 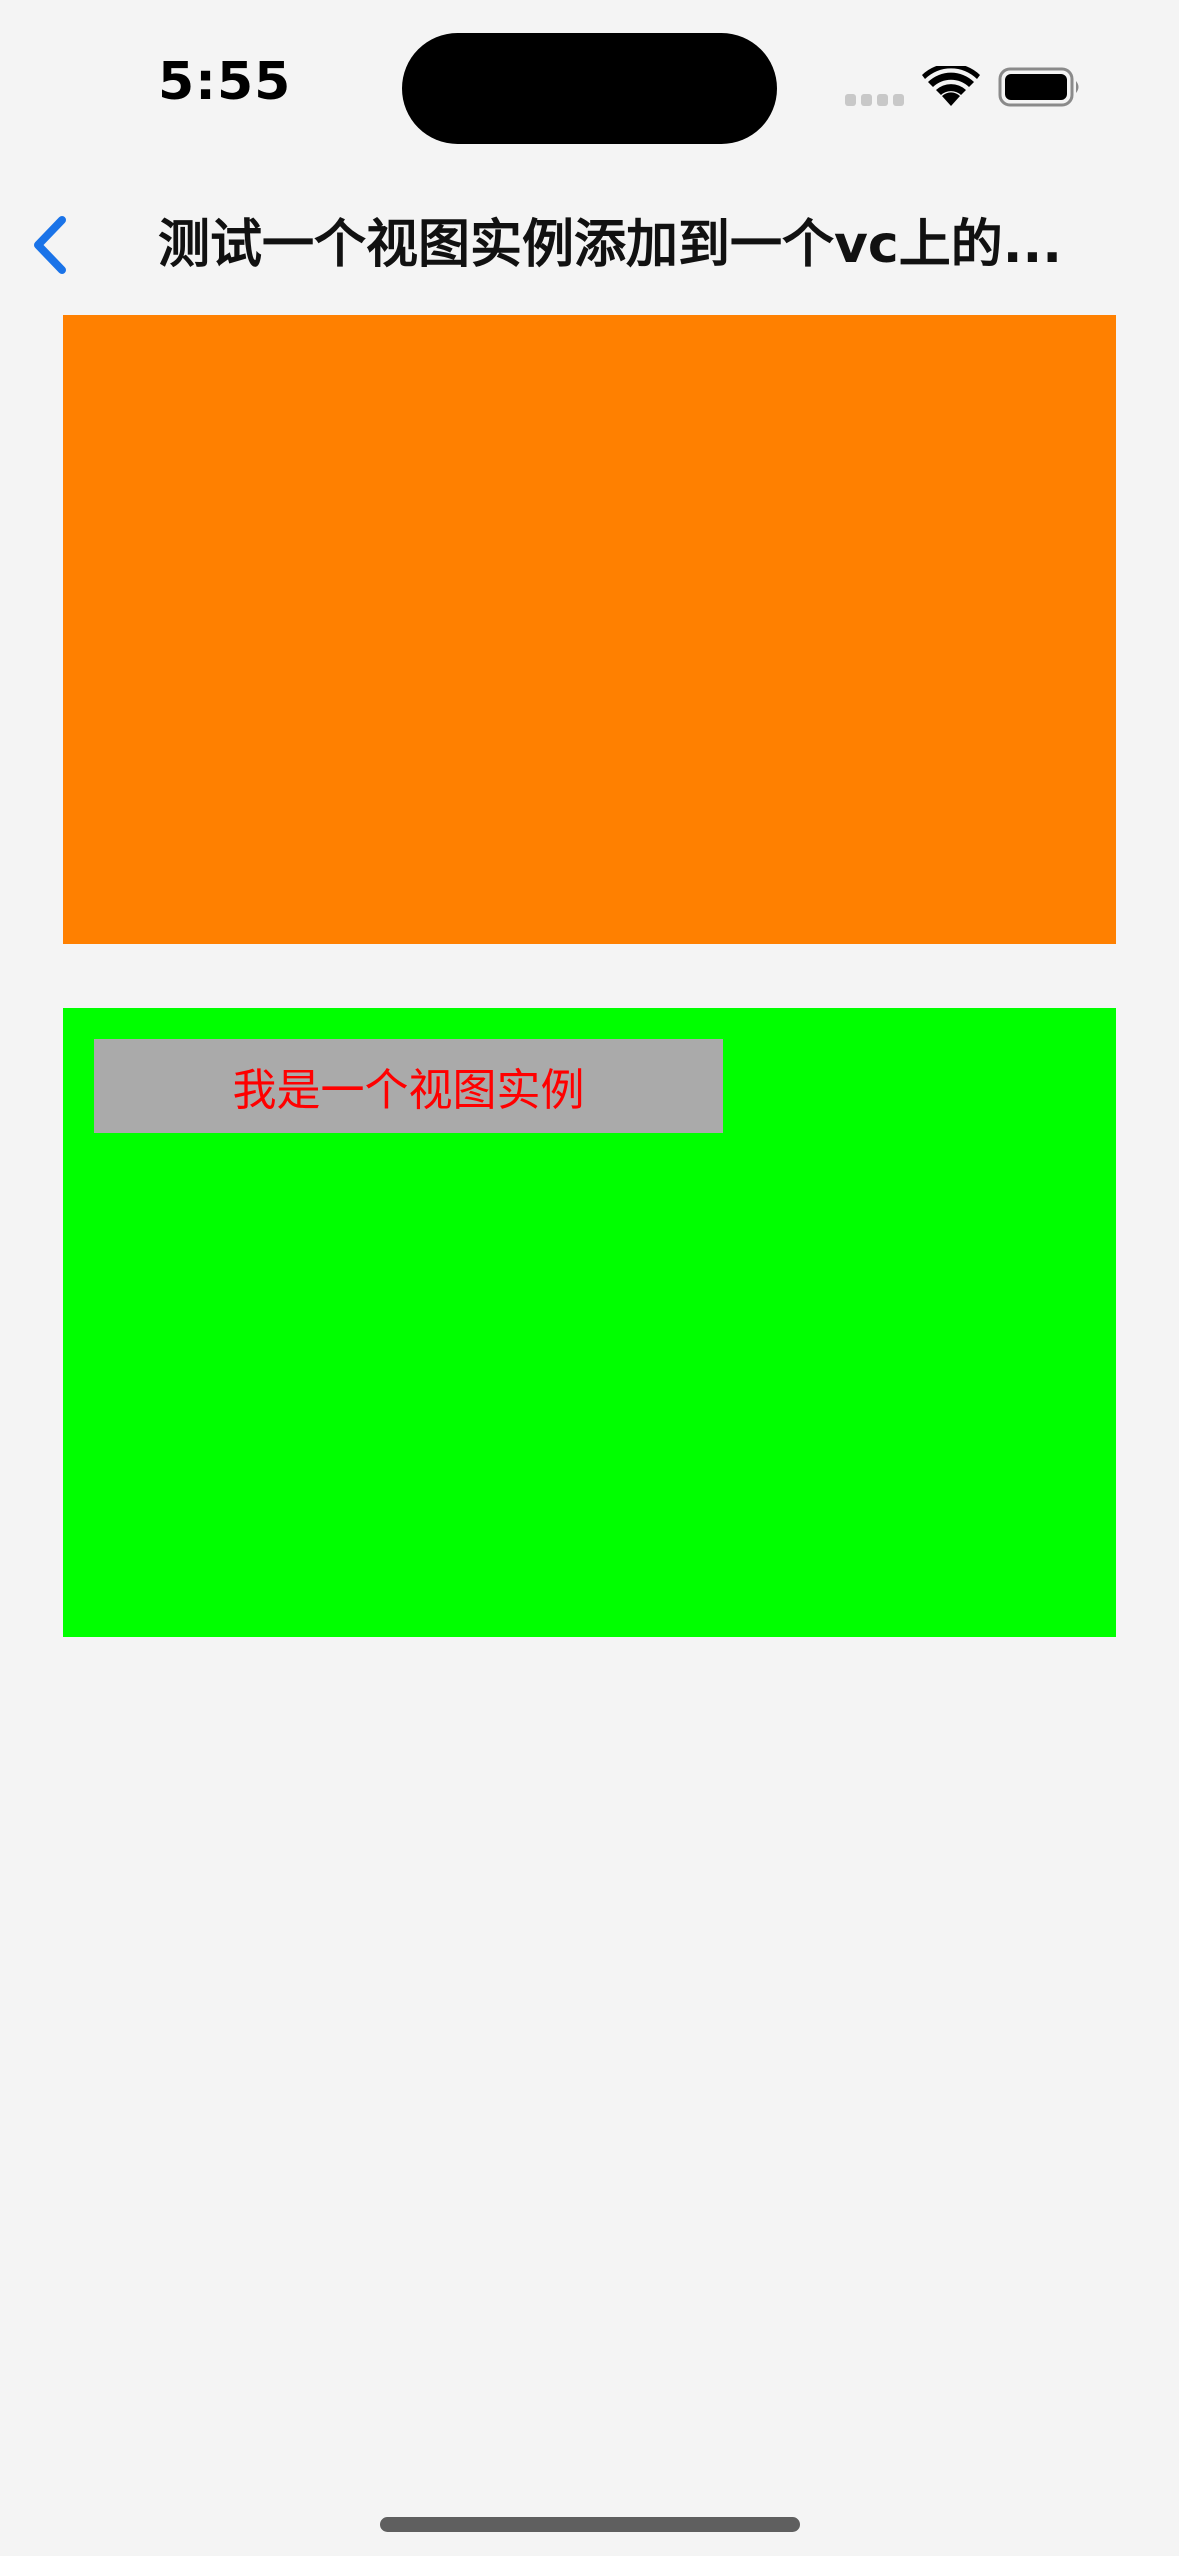 I want to click on home-indicator, so click(x=590, y=2524).